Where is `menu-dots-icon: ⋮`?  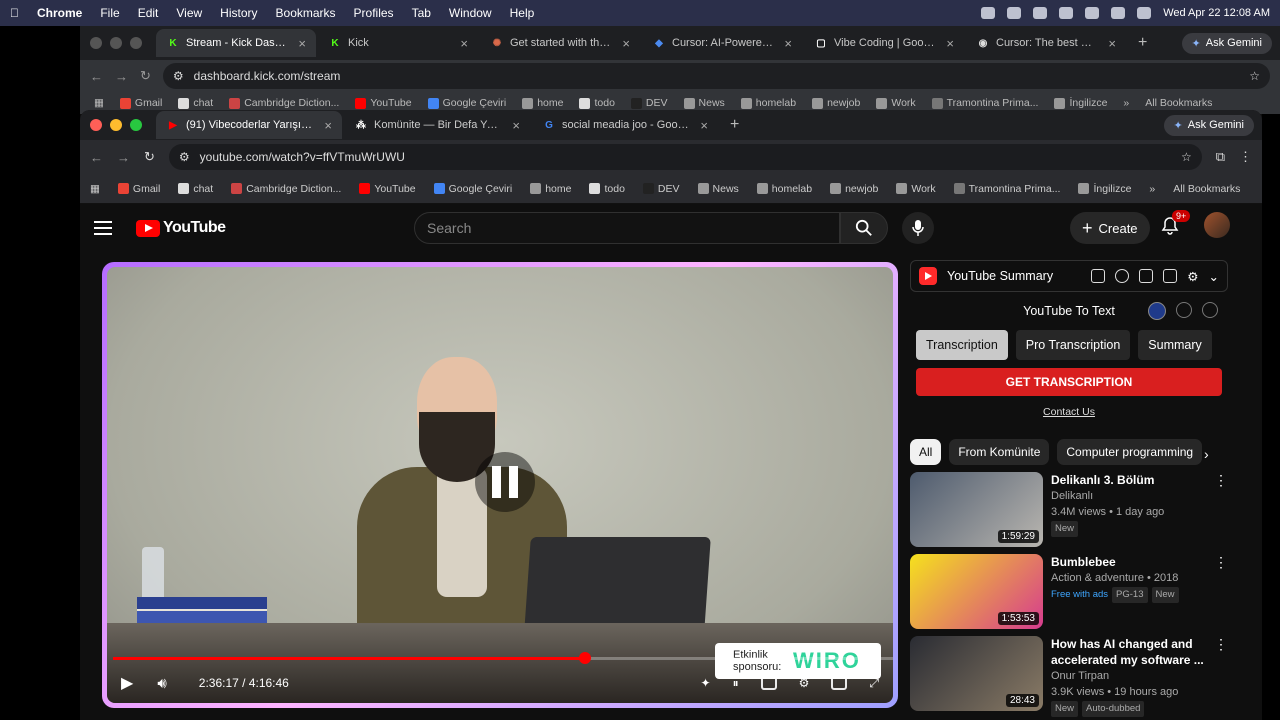 menu-dots-icon: ⋮ is located at coordinates (1245, 157).